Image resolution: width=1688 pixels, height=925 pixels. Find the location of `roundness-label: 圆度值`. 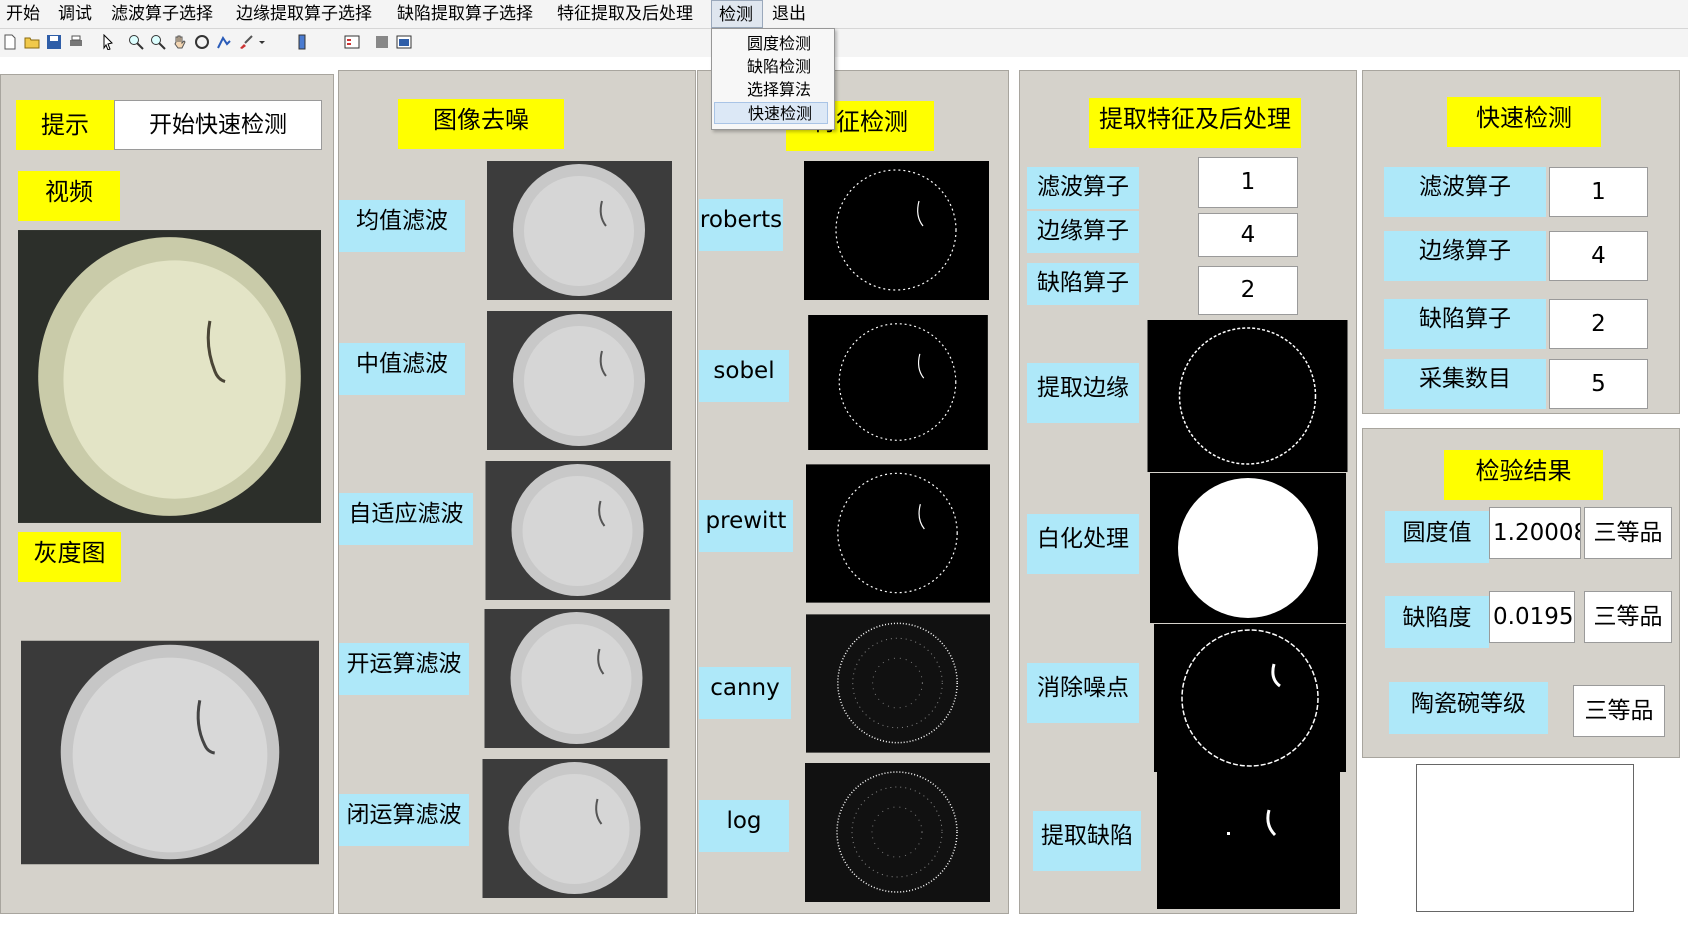

roundness-label: 圆度值 is located at coordinates (1437, 537).